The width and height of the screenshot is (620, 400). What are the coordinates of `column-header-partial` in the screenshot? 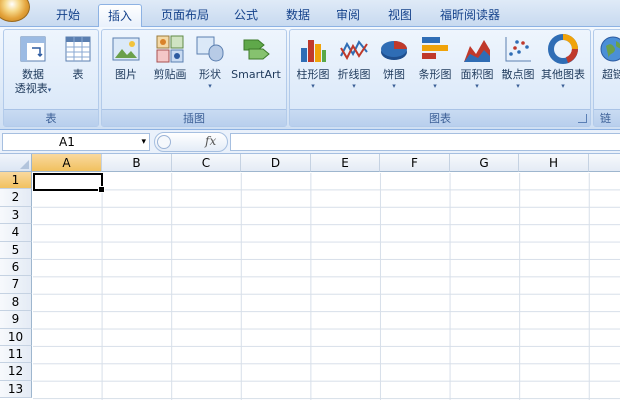 It's located at (604, 163).